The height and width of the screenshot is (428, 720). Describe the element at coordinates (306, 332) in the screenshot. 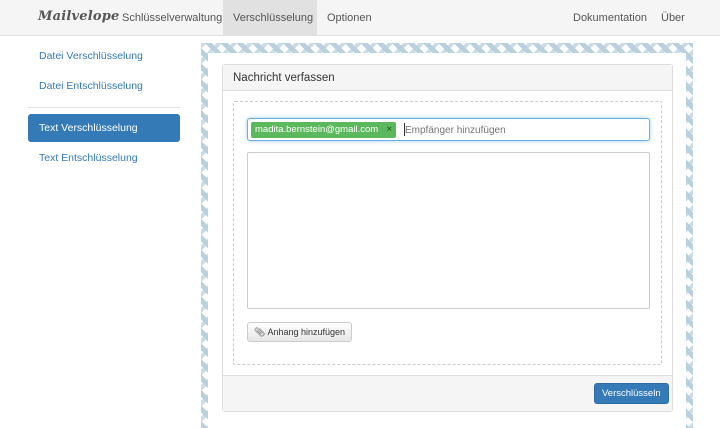

I see `add-attachment-label: Anhang hinzufügen` at that location.